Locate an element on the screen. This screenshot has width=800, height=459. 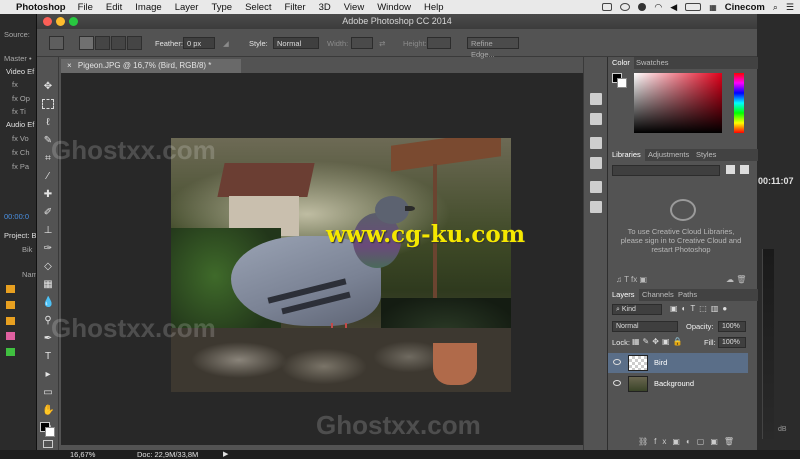
gradient-tool-icon: ▦ is located at coordinates (48, 285).